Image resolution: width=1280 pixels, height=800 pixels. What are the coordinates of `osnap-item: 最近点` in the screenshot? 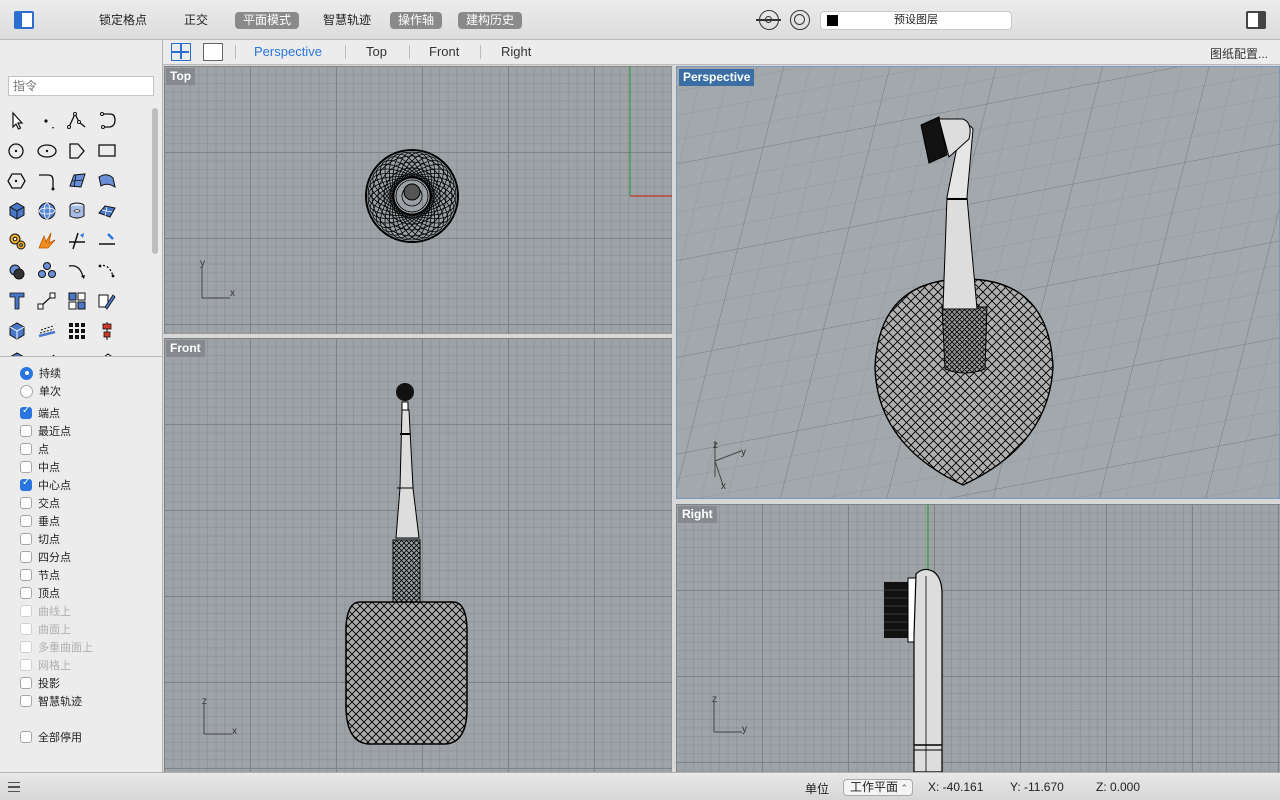 It's located at (45, 431).